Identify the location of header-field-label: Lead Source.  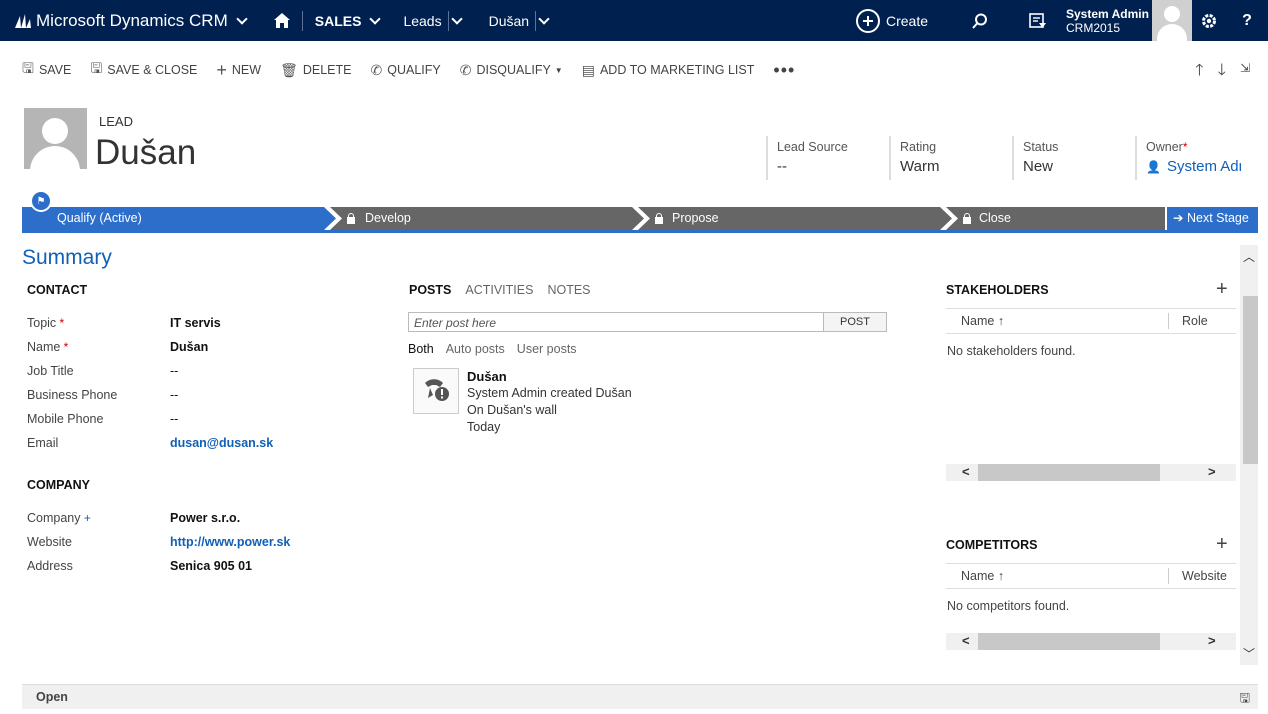
(812, 147).